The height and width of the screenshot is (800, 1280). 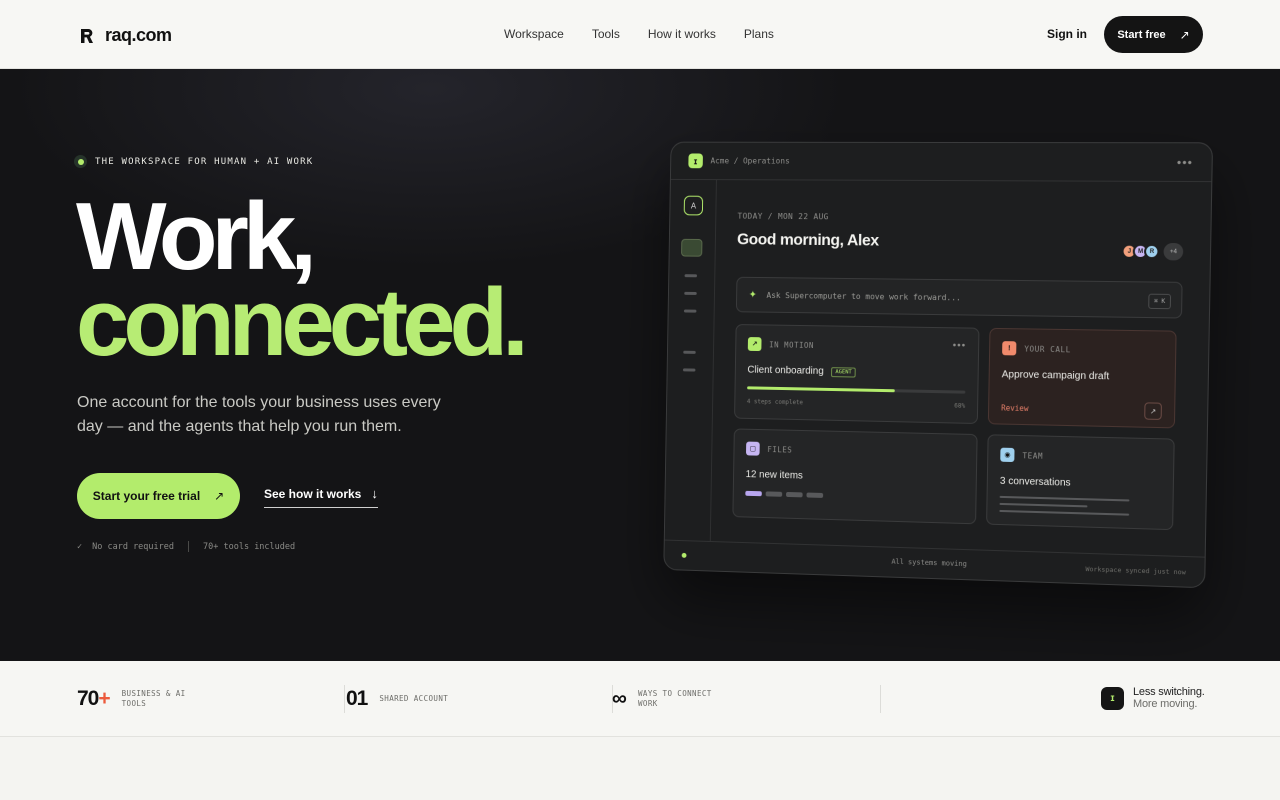 I want to click on stat-label: BUSINESS & AI TOOLS, so click(x=153, y=698).